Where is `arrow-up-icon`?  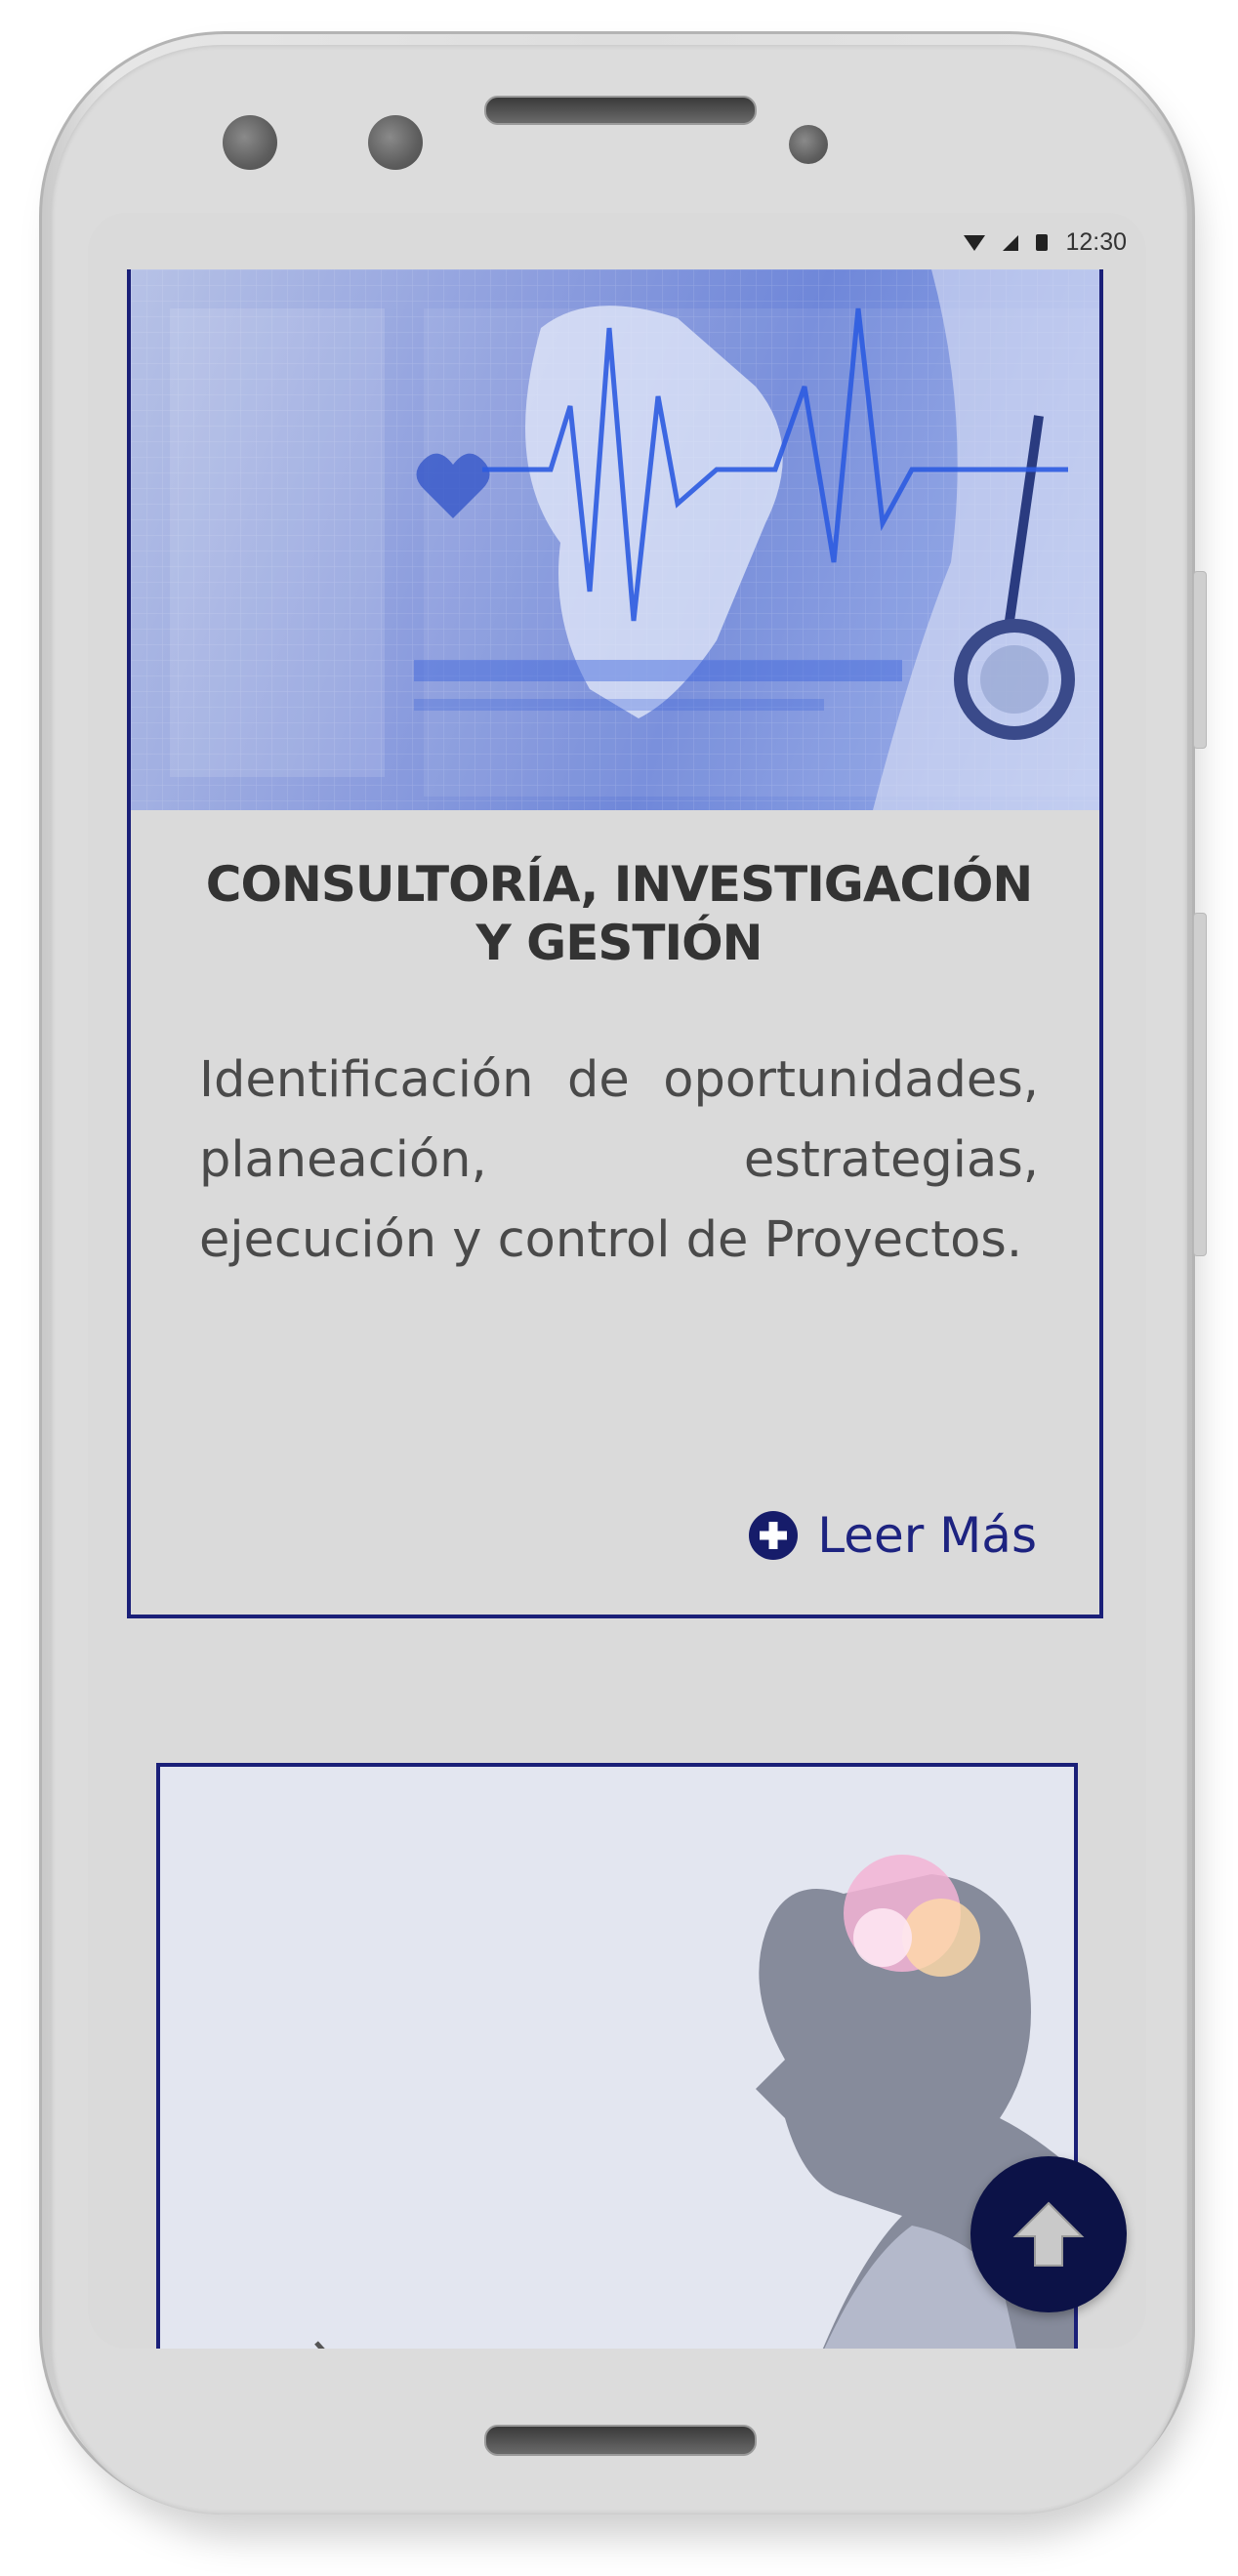
arrow-up-icon is located at coordinates (1048, 2234).